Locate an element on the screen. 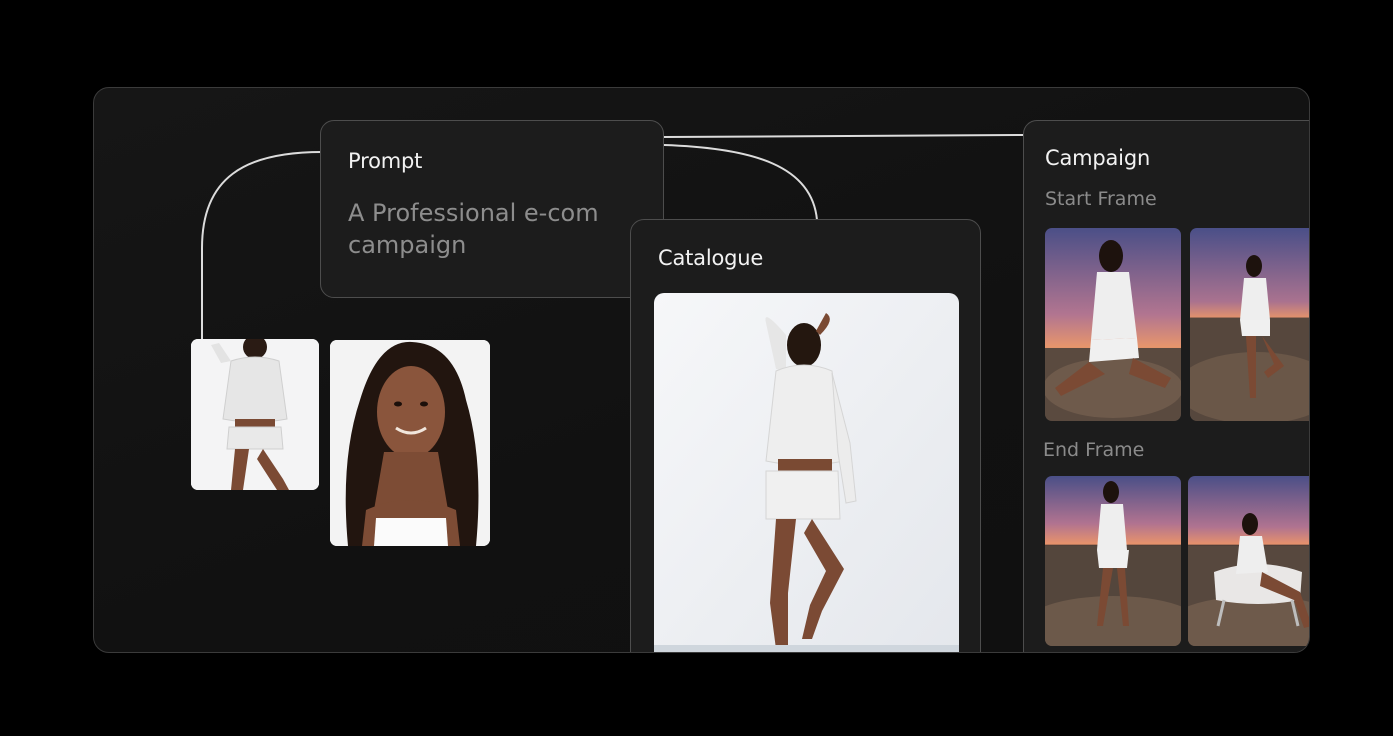  catalogue-image is located at coordinates (806, 472).